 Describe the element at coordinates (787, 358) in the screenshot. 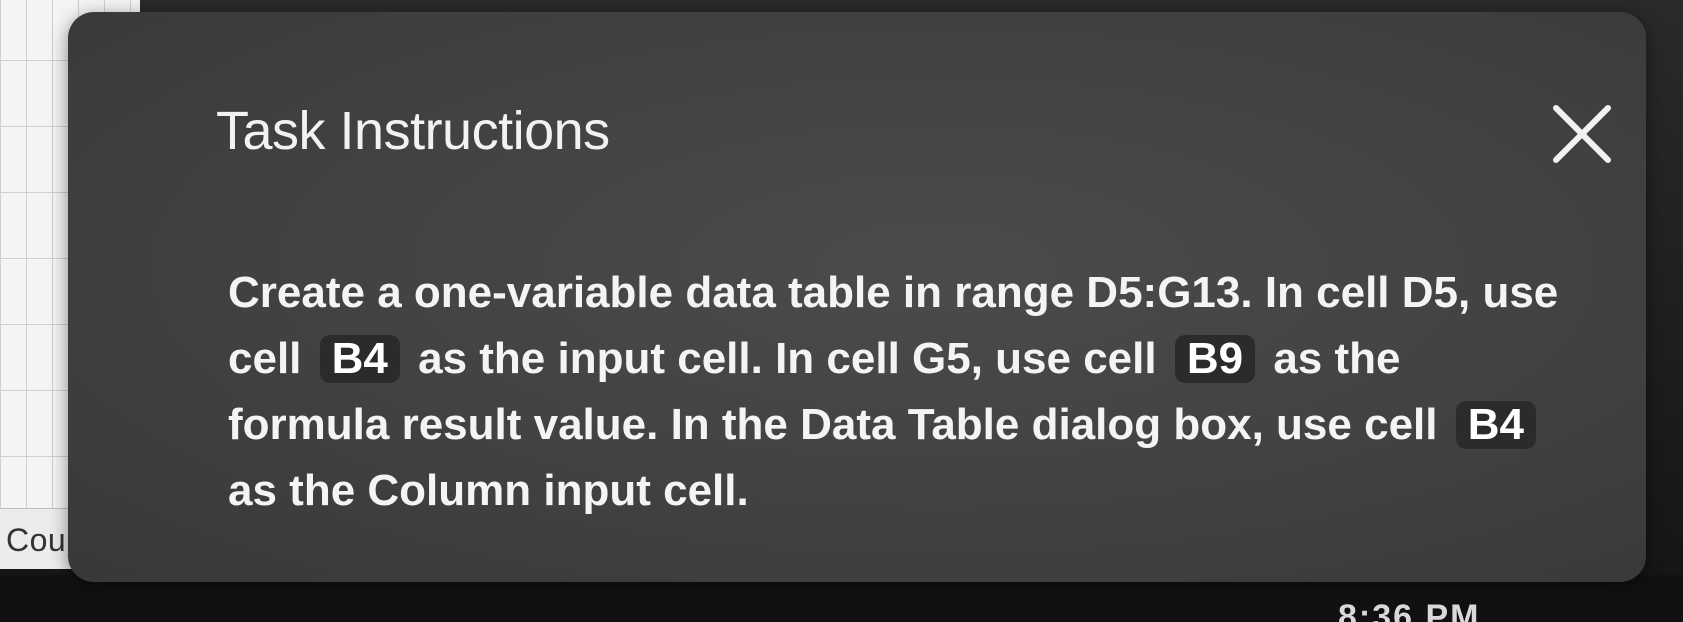

I see `instruction-segment: as the input cell. In cell G5, use cell` at that location.